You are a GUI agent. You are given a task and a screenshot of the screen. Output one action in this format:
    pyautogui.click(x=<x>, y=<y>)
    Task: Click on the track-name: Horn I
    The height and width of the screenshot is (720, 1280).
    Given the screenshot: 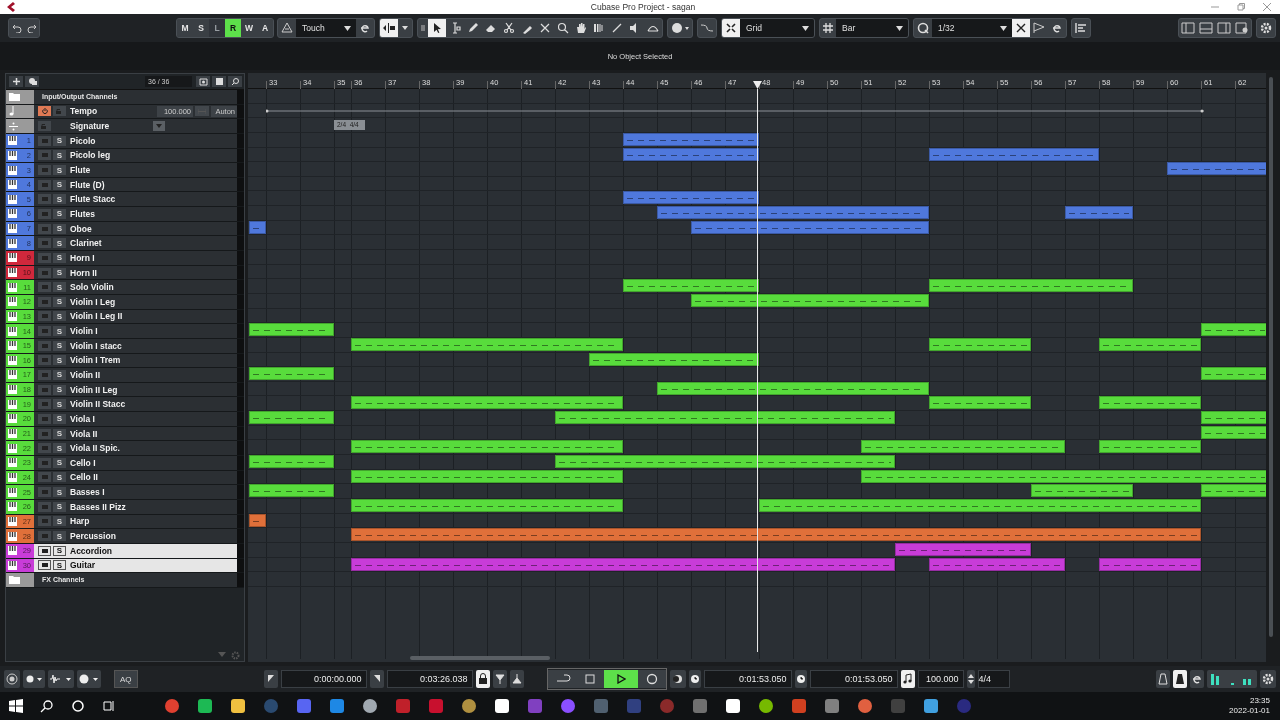 What is the action you would take?
    pyautogui.click(x=82, y=257)
    